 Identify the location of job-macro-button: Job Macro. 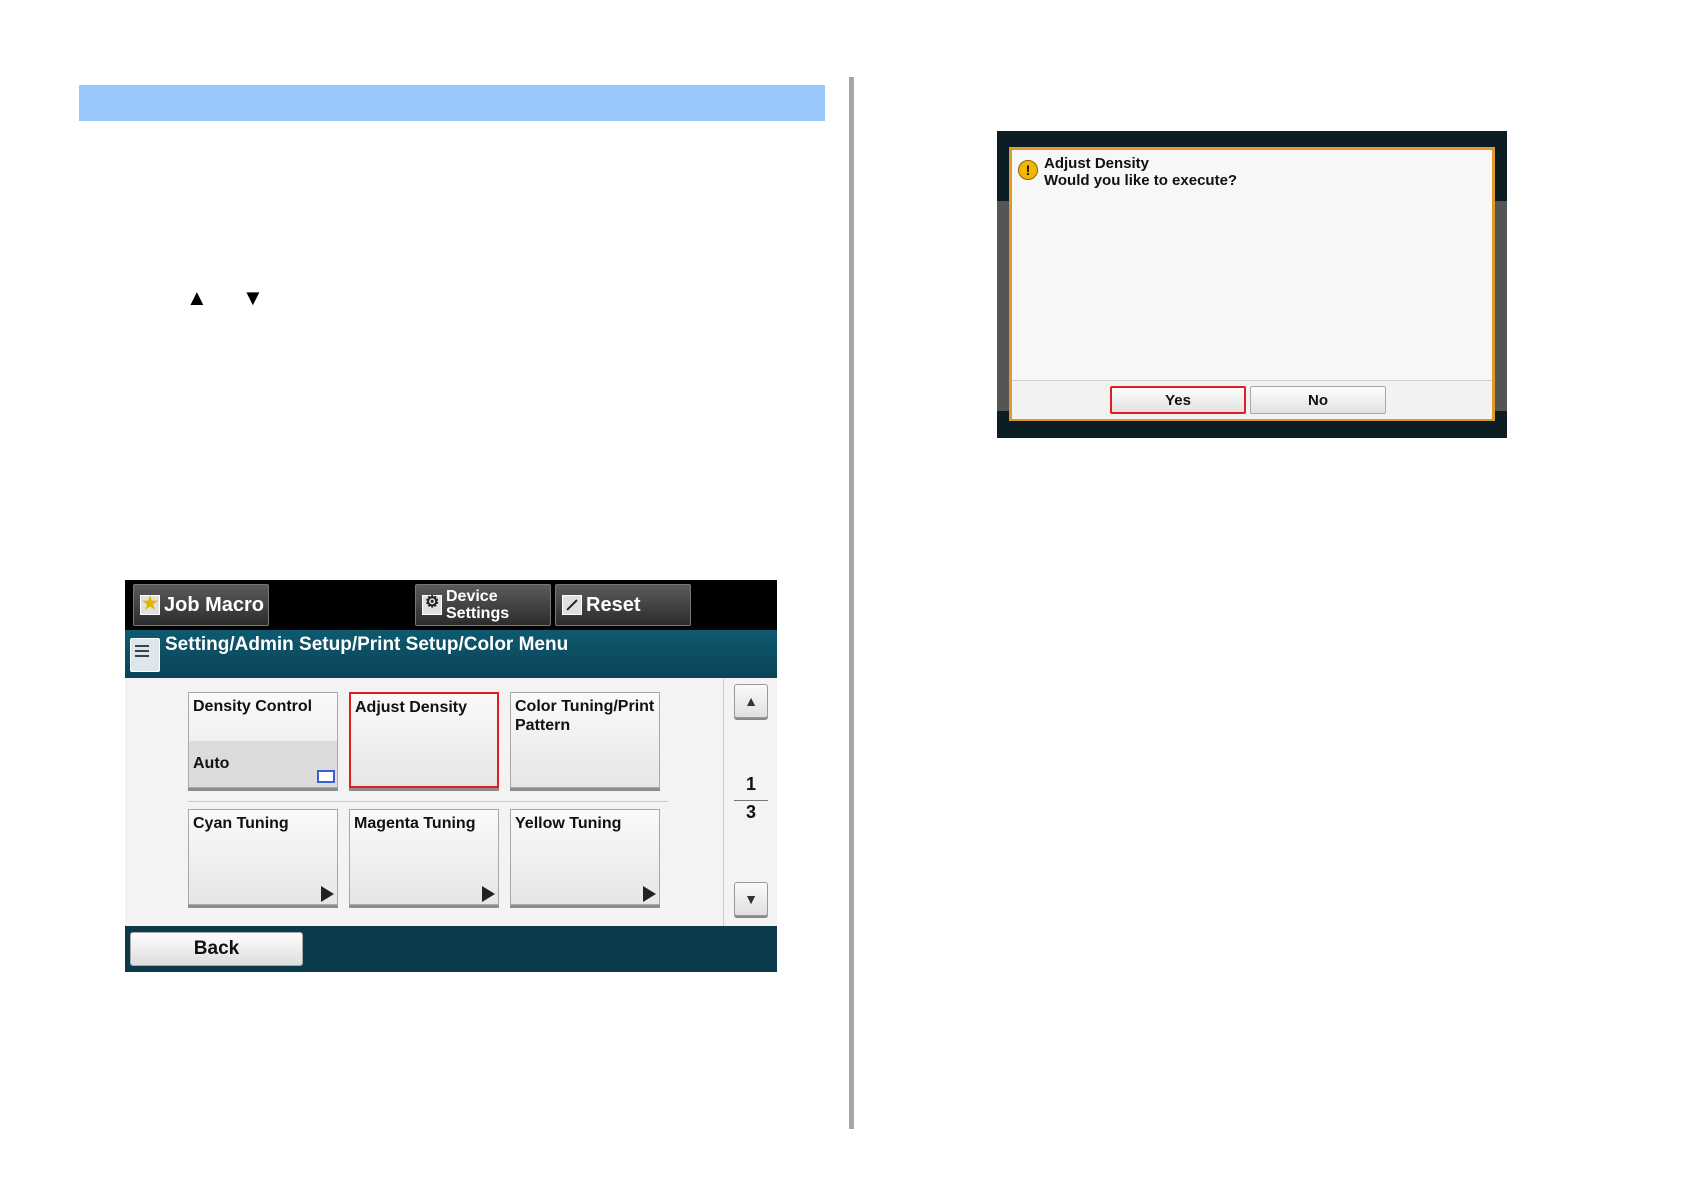
(201, 605).